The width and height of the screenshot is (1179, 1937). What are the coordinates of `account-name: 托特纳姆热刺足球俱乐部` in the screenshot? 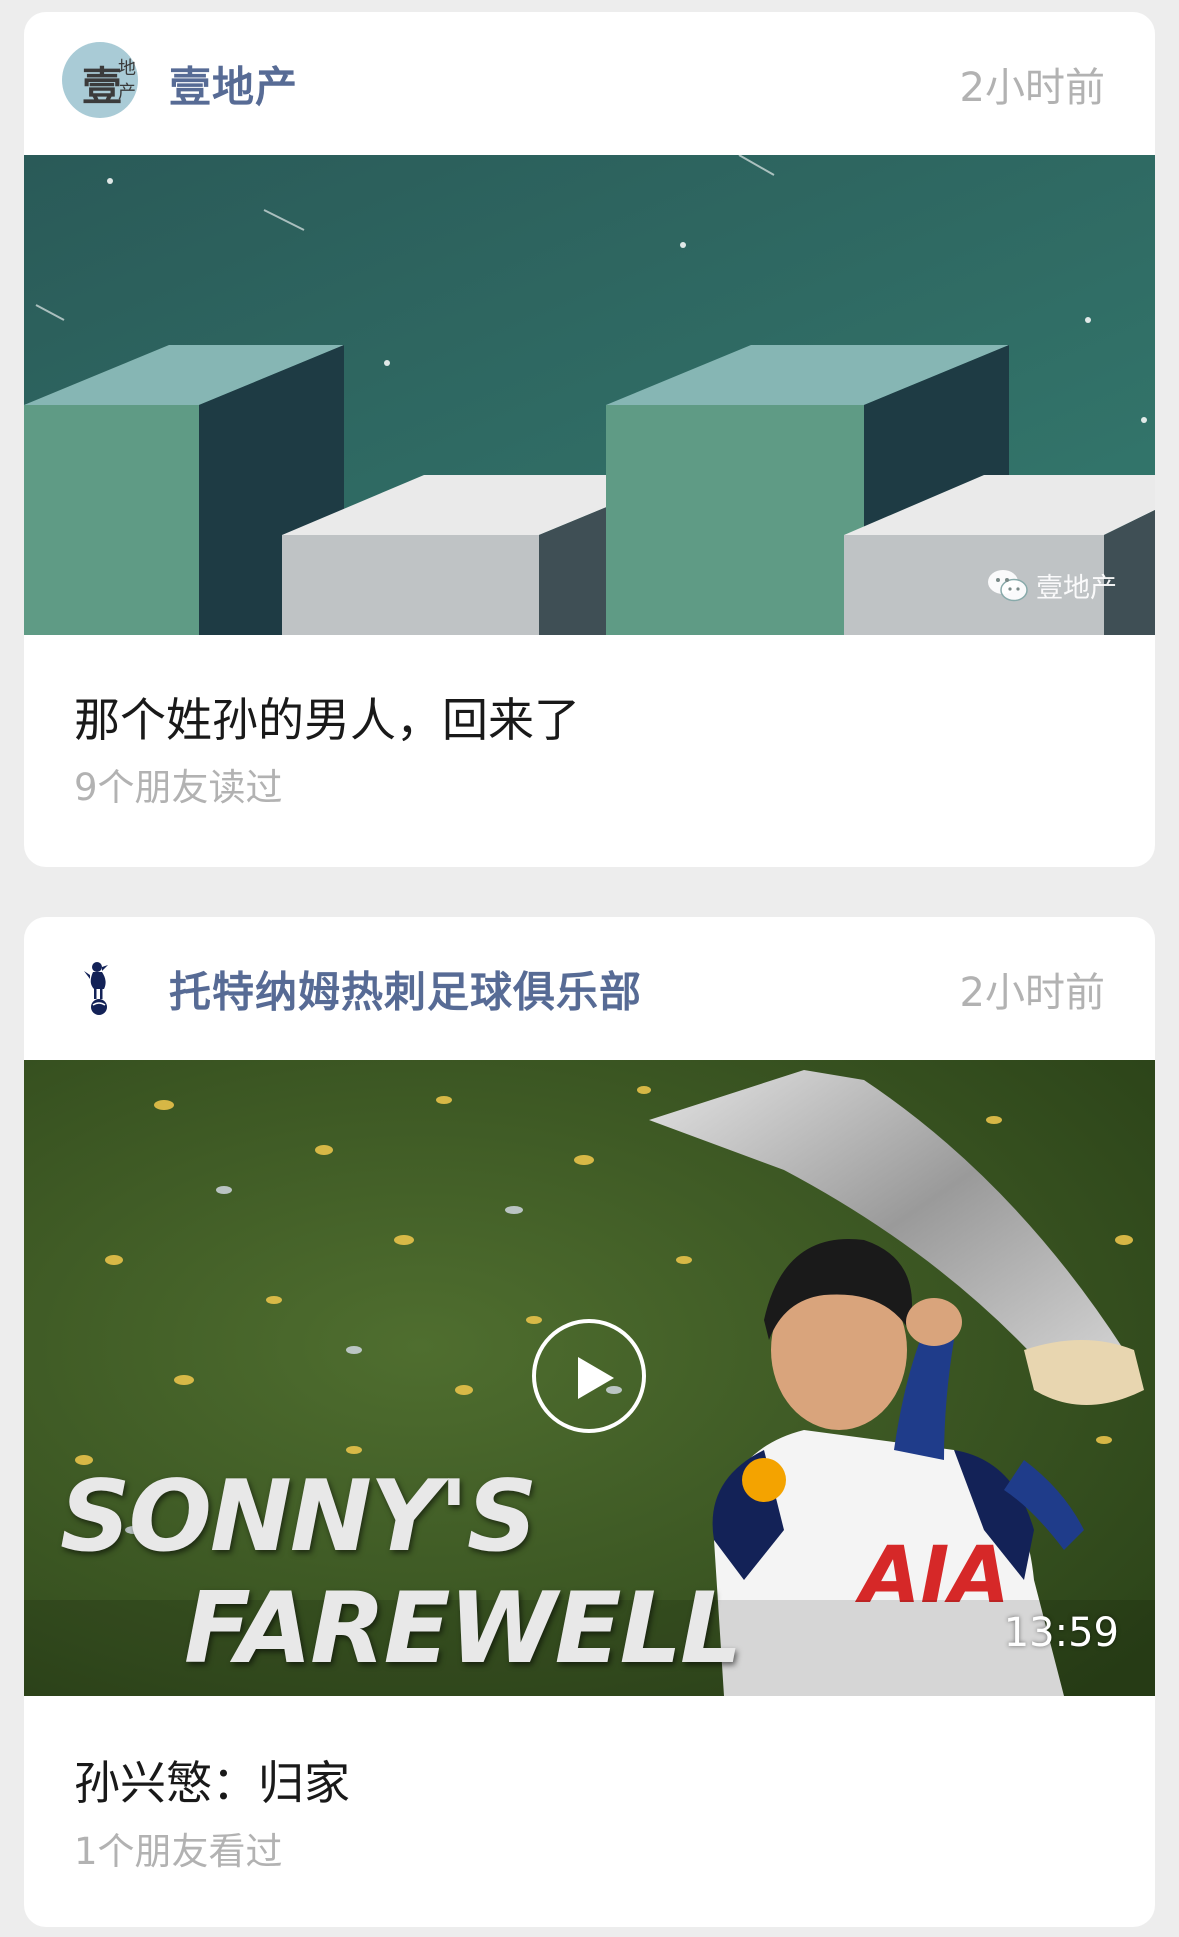 It's located at (405, 988).